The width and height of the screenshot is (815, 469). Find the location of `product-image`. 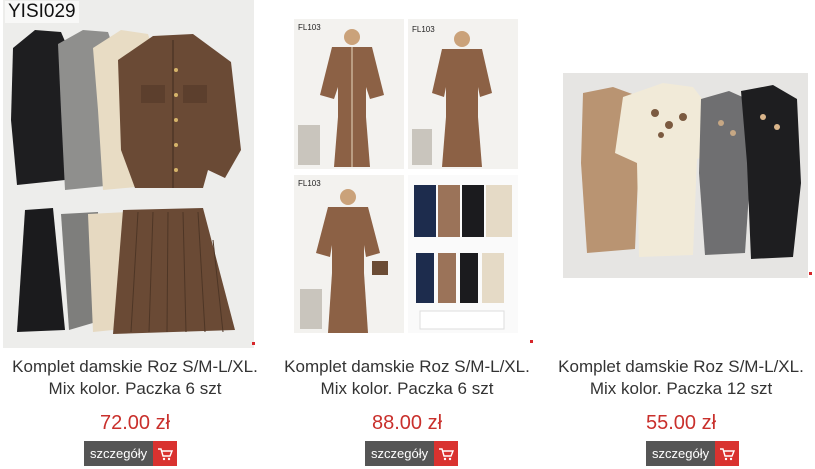

product-image is located at coordinates (685, 175).